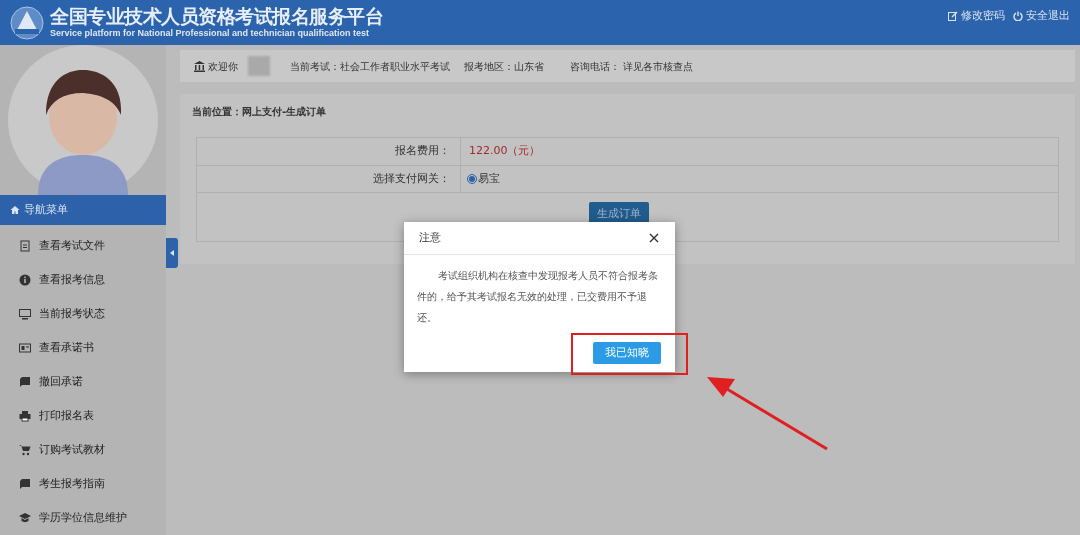 This screenshot has height=535, width=1080. Describe the element at coordinates (259, 111) in the screenshot. I see `breadcrumb: 当前位置：网上支付-生成订单` at that location.